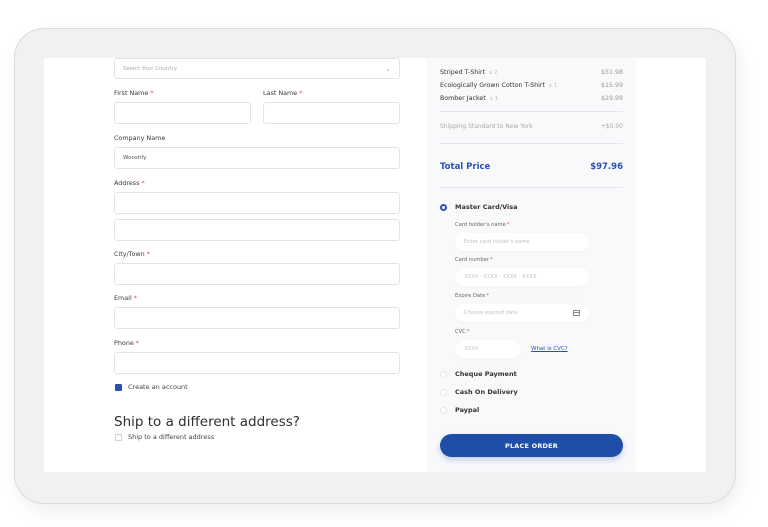 The width and height of the screenshot is (768, 527). Describe the element at coordinates (443, 392) in the screenshot. I see `payment-radio-cod` at that location.